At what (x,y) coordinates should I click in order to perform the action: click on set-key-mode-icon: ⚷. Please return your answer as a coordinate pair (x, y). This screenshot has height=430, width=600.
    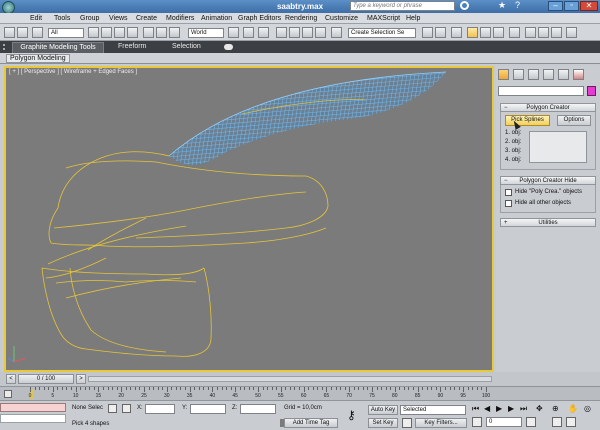
    Looking at the image, I should click on (351, 415).